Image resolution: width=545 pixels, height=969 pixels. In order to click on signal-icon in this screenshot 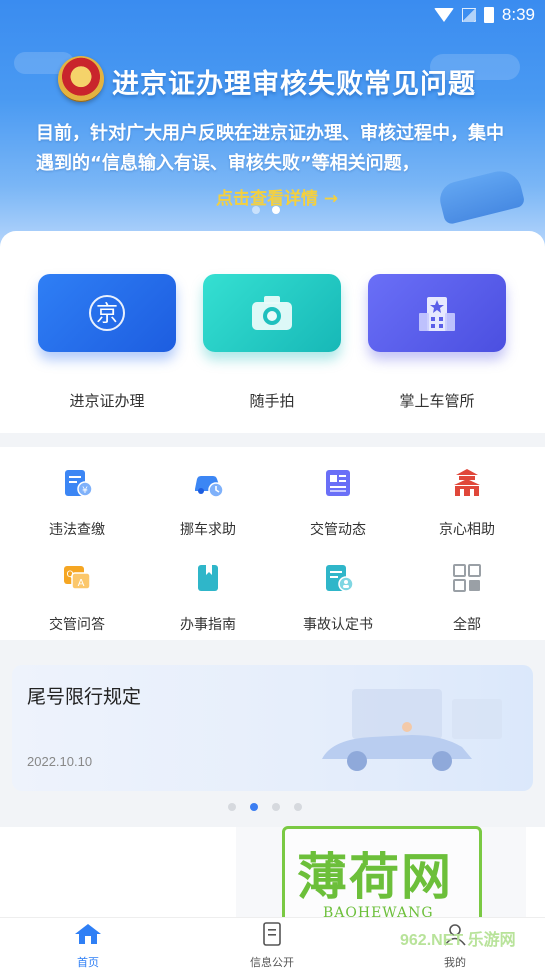, I will do `click(468, 15)`.